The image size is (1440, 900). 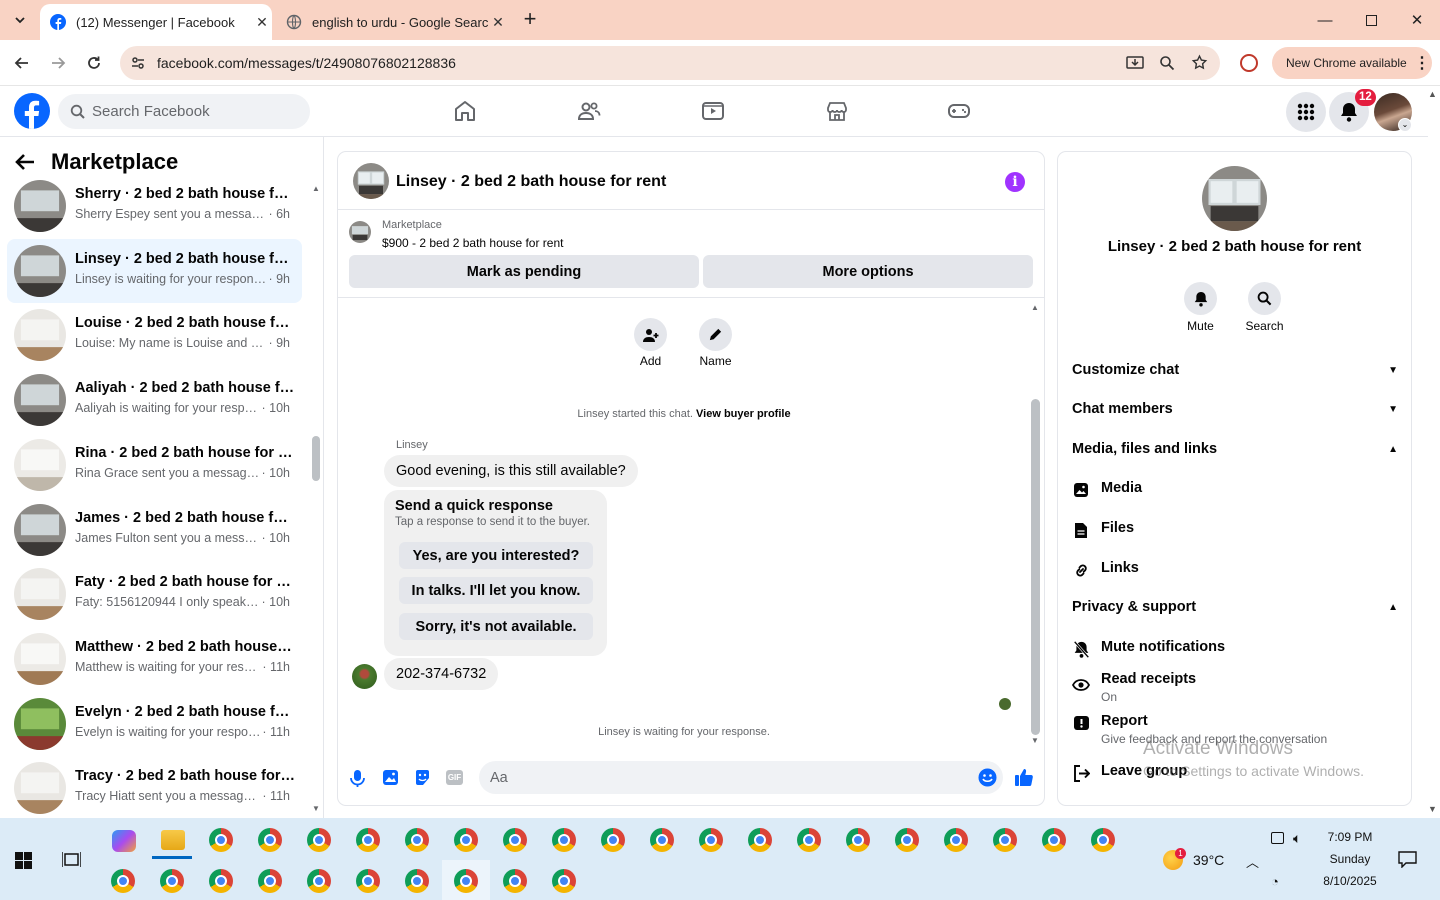 What do you see at coordinates (1407, 859) in the screenshot?
I see `notification-center-icon` at bounding box center [1407, 859].